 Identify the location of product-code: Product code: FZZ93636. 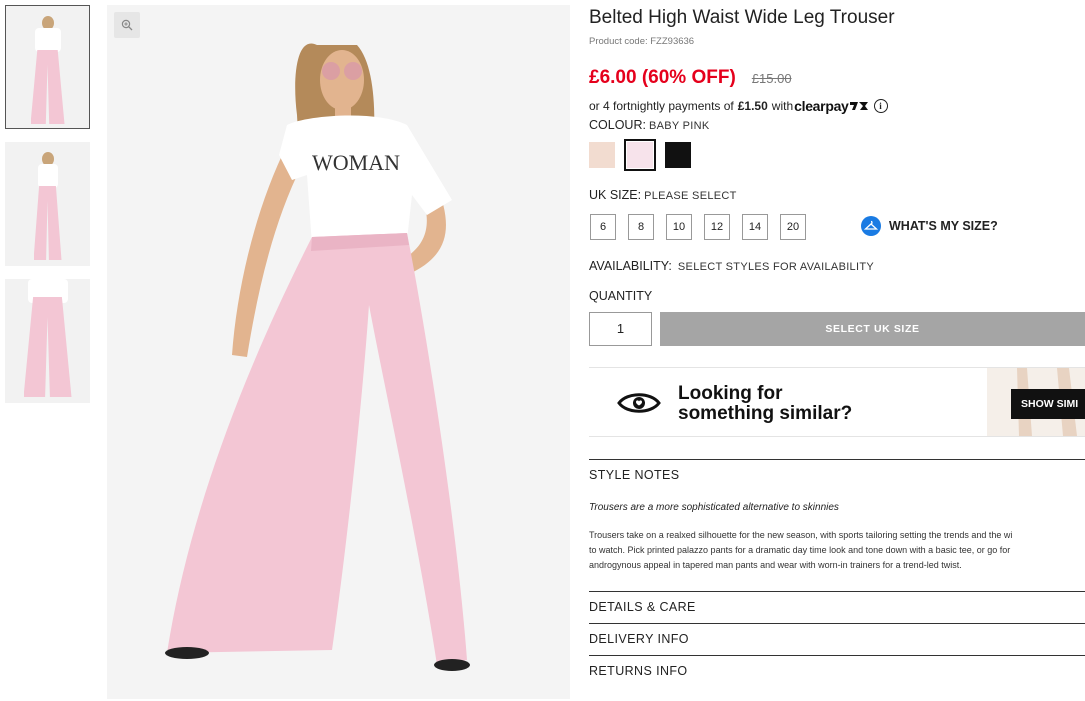
(642, 41).